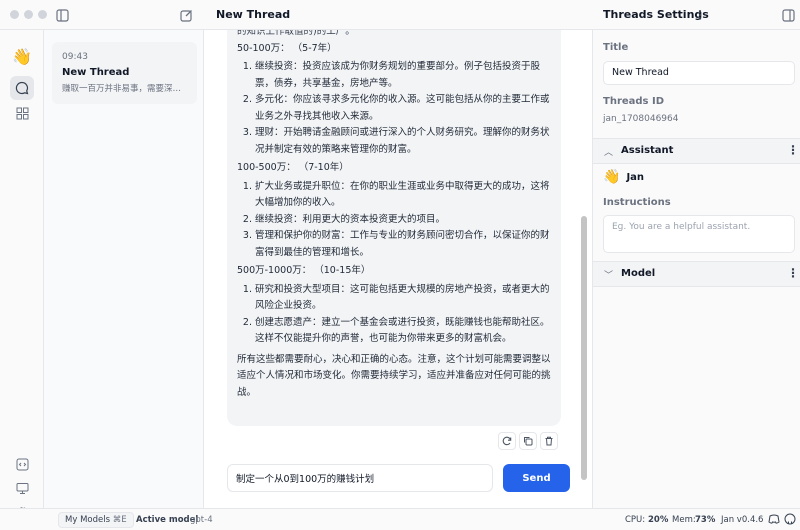 This screenshot has height=530, width=800. I want to click on version-label: Jan v0.4.6, so click(742, 520).